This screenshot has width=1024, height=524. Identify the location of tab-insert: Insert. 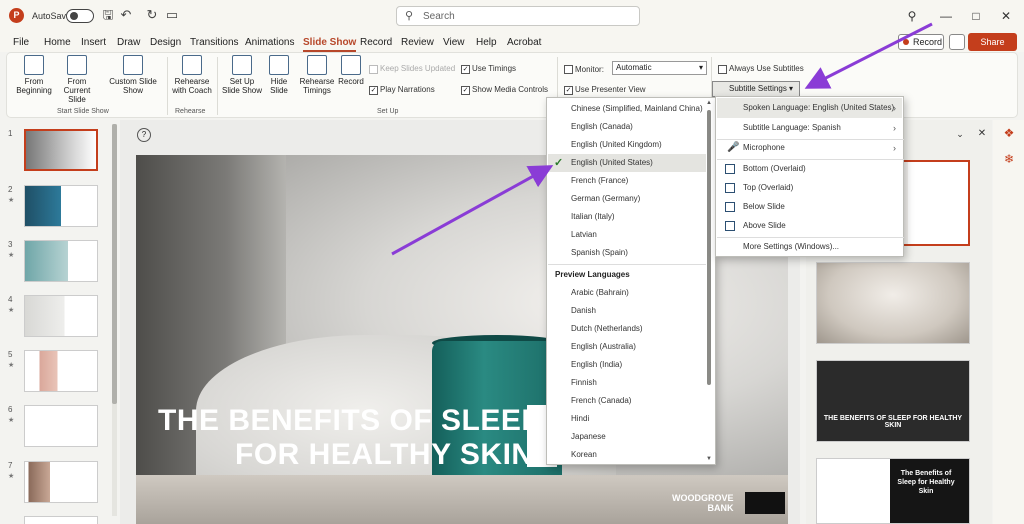
(93, 42).